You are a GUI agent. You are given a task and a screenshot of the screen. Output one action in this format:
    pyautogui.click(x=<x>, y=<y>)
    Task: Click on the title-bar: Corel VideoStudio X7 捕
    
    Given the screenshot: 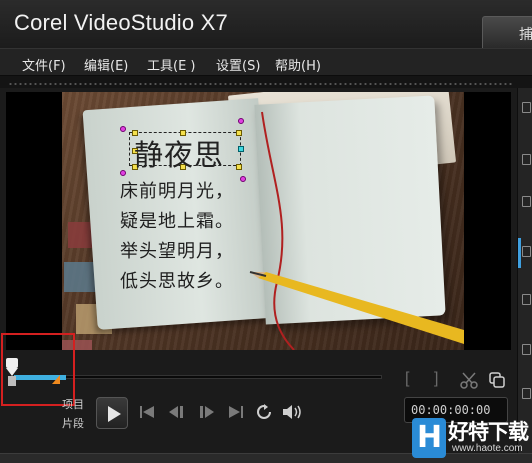 What is the action you would take?
    pyautogui.click(x=266, y=24)
    